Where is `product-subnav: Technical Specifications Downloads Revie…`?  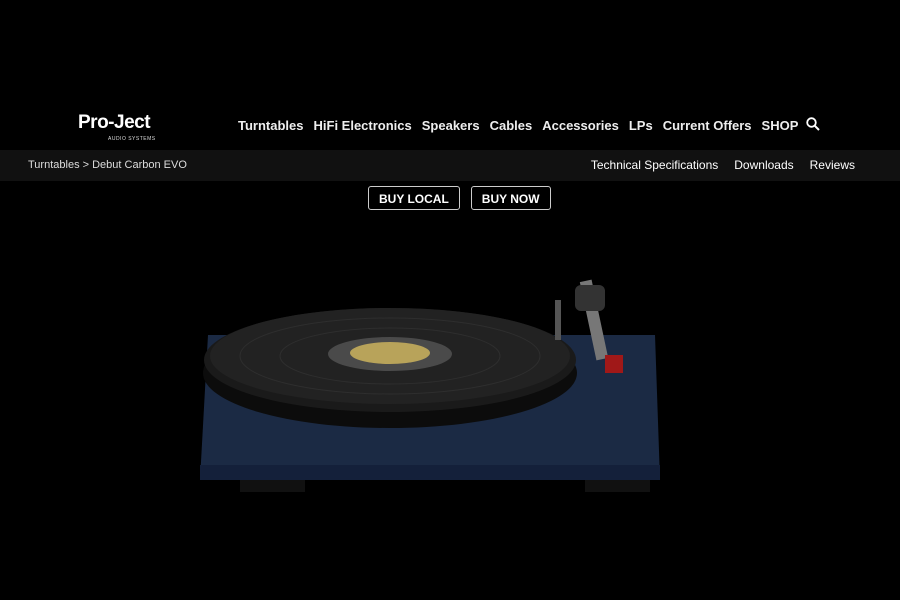
product-subnav: Technical Specifications Downloads Revie… is located at coordinates (723, 165).